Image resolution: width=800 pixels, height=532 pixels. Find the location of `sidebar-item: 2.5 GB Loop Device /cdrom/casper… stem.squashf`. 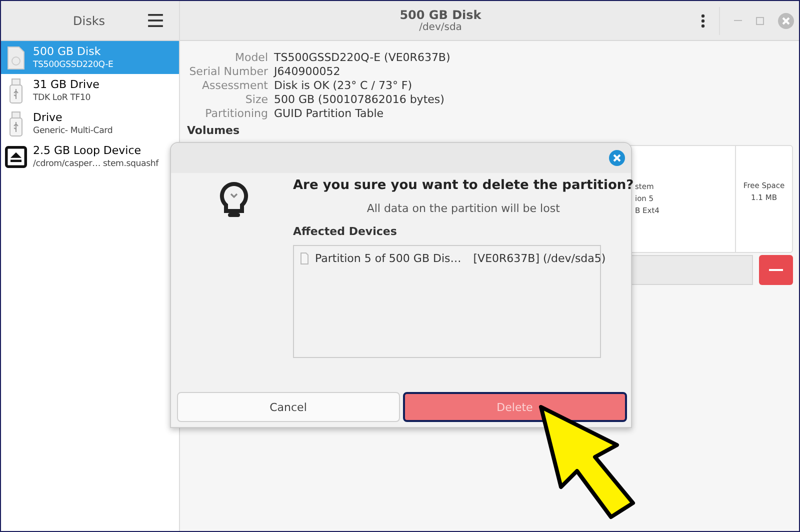

sidebar-item: 2.5 GB Loop Device /cdrom/casper… stem.squashf is located at coordinates (90, 156).